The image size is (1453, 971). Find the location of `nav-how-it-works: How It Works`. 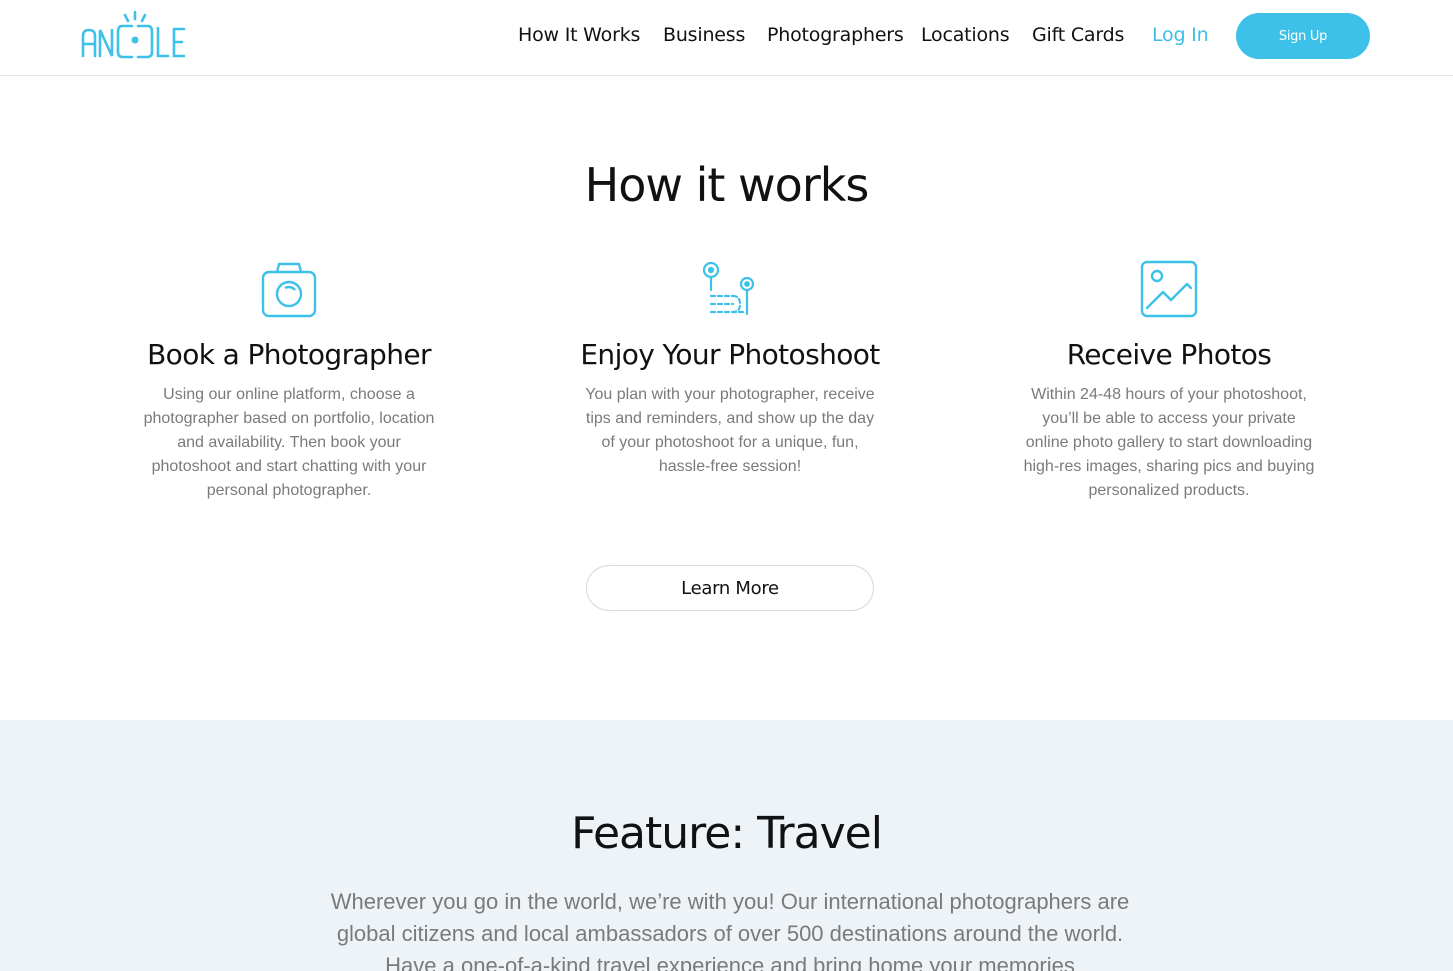

nav-how-it-works: How It Works is located at coordinates (579, 35).